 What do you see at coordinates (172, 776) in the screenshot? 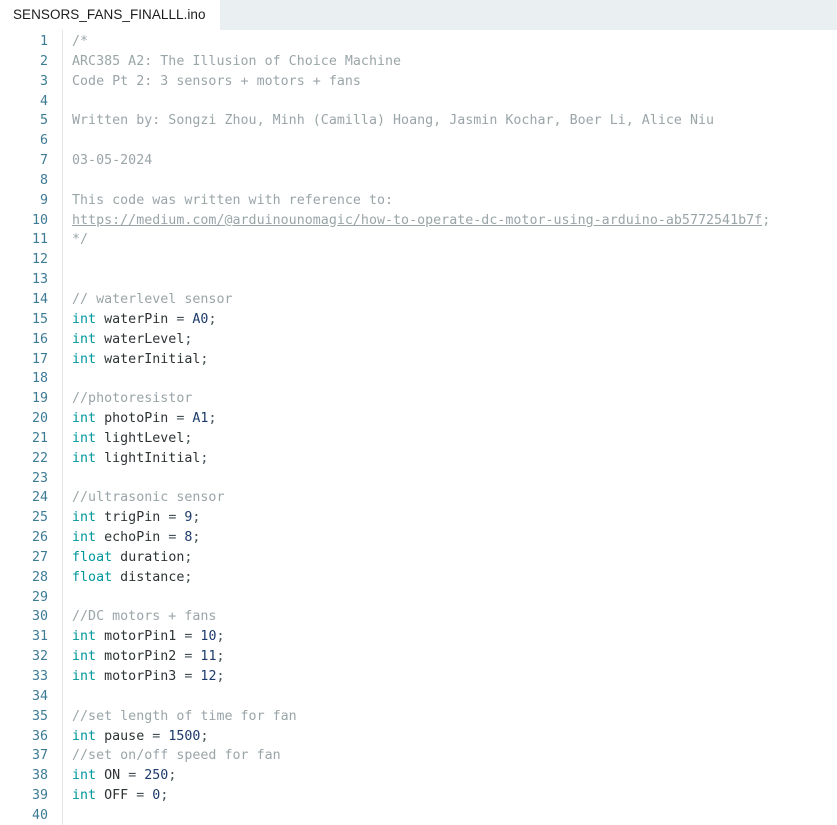
I see `code-token: ;` at bounding box center [172, 776].